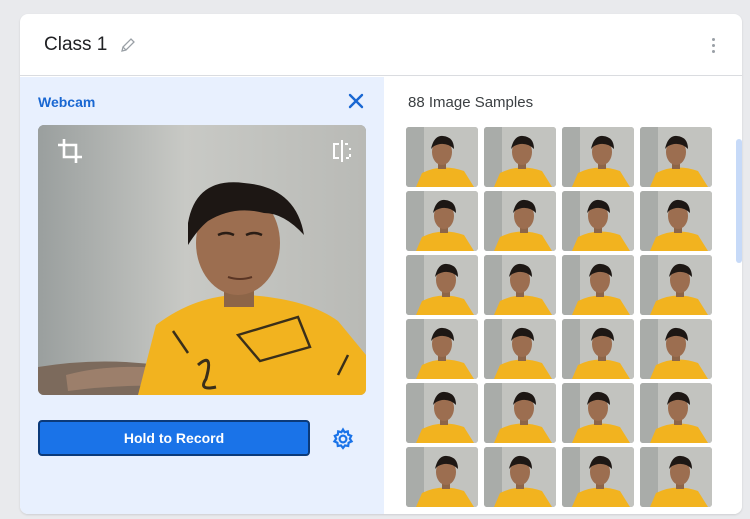 The height and width of the screenshot is (519, 750). What do you see at coordinates (739, 201) in the screenshot?
I see `samples-scrollbar` at bounding box center [739, 201].